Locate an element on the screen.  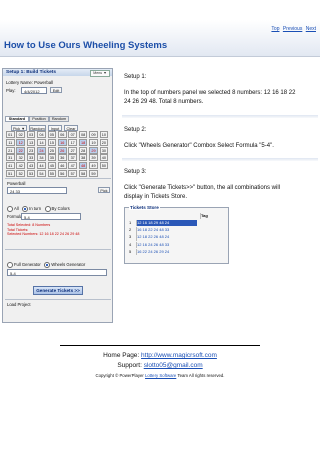
number-cell: 35 is located at coordinates (52, 158).